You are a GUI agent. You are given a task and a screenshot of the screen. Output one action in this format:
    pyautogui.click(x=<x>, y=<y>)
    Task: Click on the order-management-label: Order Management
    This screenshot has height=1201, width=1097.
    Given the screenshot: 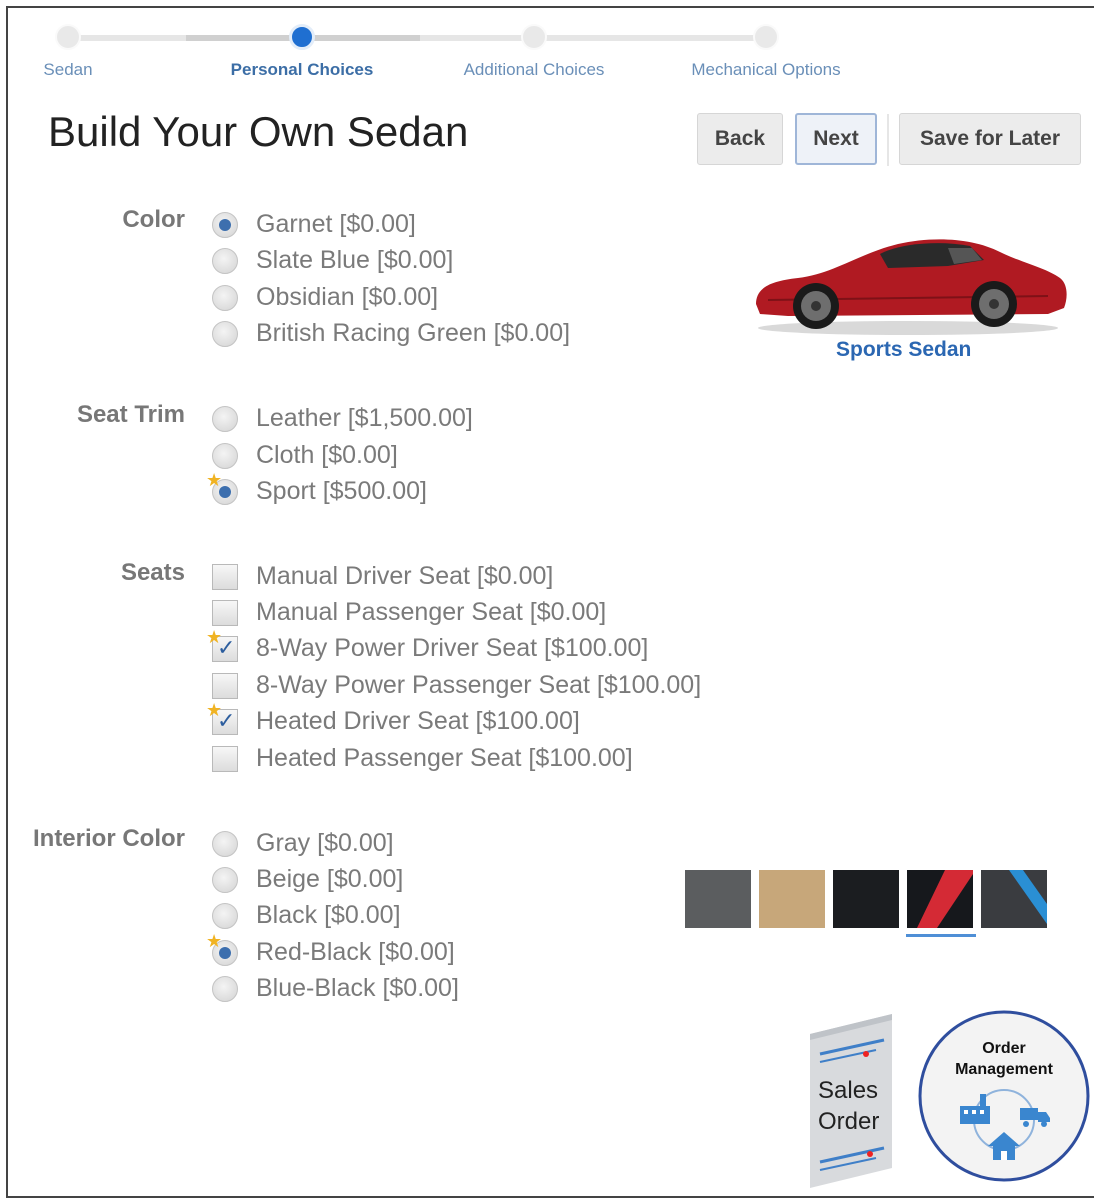 What is the action you would take?
    pyautogui.click(x=1004, y=1059)
    